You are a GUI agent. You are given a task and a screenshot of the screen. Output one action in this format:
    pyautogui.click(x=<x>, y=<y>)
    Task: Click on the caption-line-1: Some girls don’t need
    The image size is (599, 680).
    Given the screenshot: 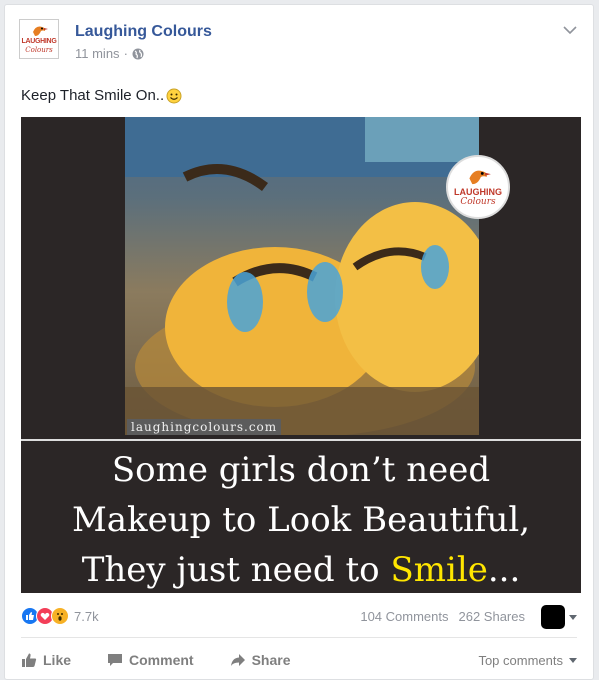 What is the action you would take?
    pyautogui.click(x=301, y=470)
    